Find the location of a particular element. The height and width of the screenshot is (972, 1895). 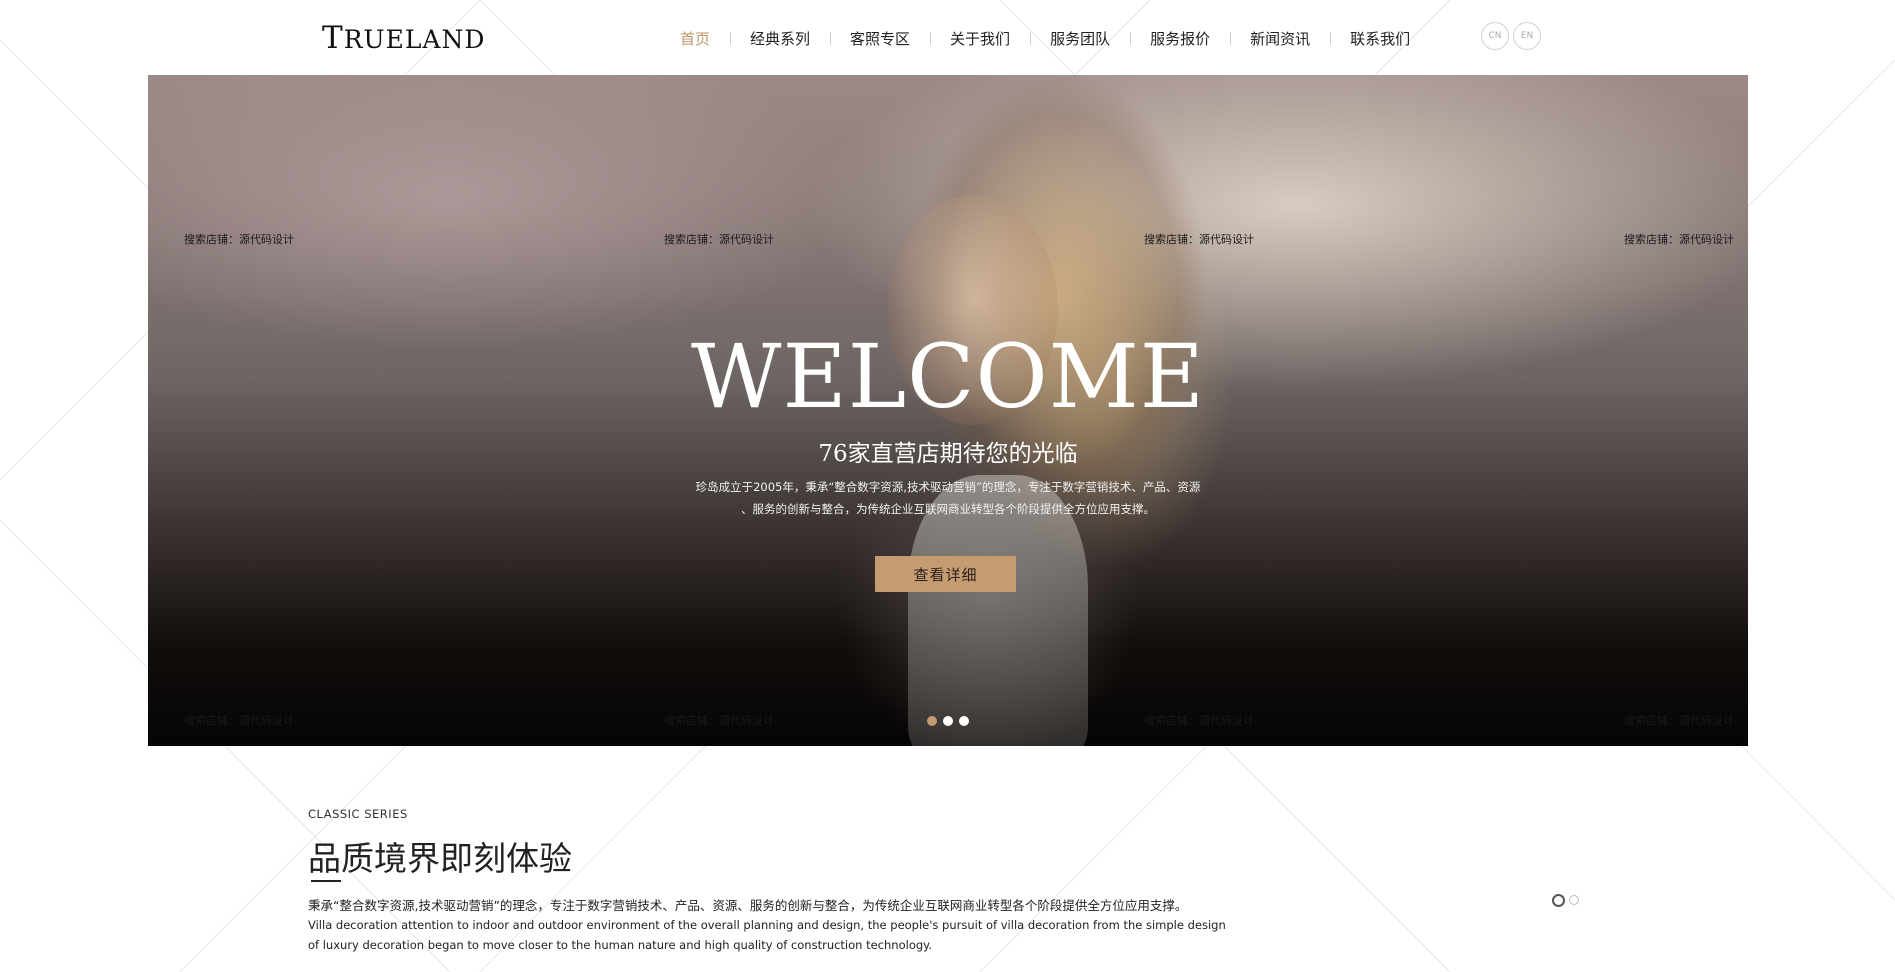

hero-description-line: 、服务的创新与整合，为传统企业互联网商业转型各个阶段提供全方位应用支撑。 is located at coordinates (948, 509).